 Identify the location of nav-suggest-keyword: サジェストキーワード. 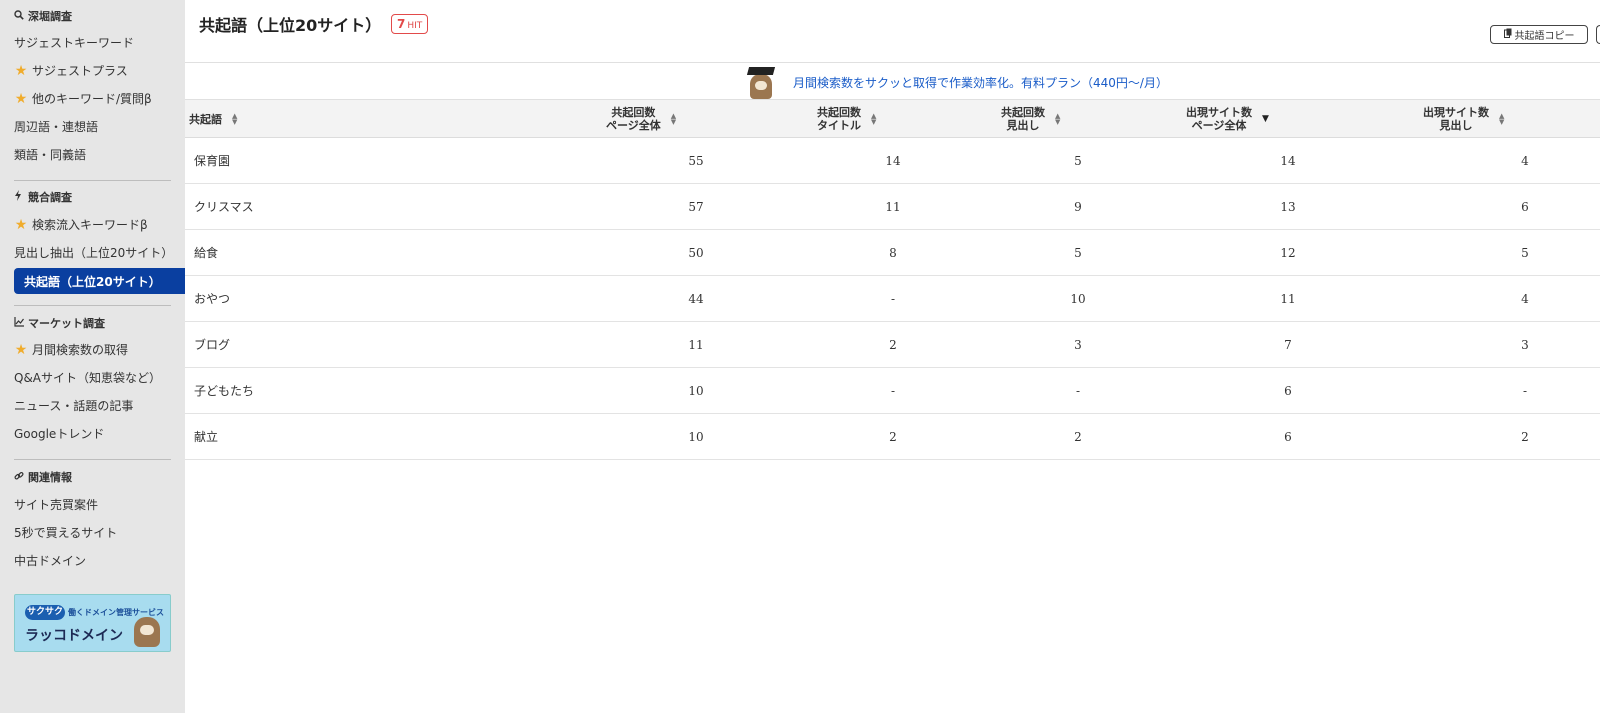
(74, 42).